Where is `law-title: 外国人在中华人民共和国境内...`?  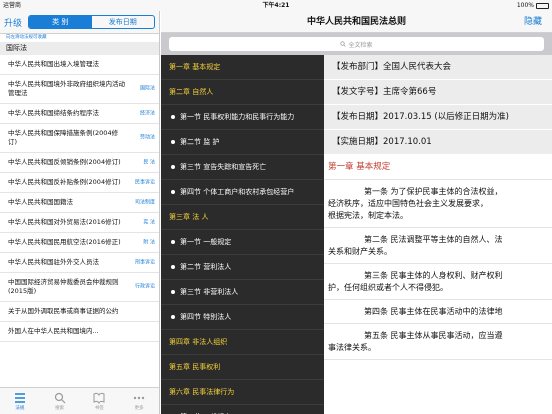
law-title: 外国人在中华人民共和国境内... is located at coordinates (53, 331).